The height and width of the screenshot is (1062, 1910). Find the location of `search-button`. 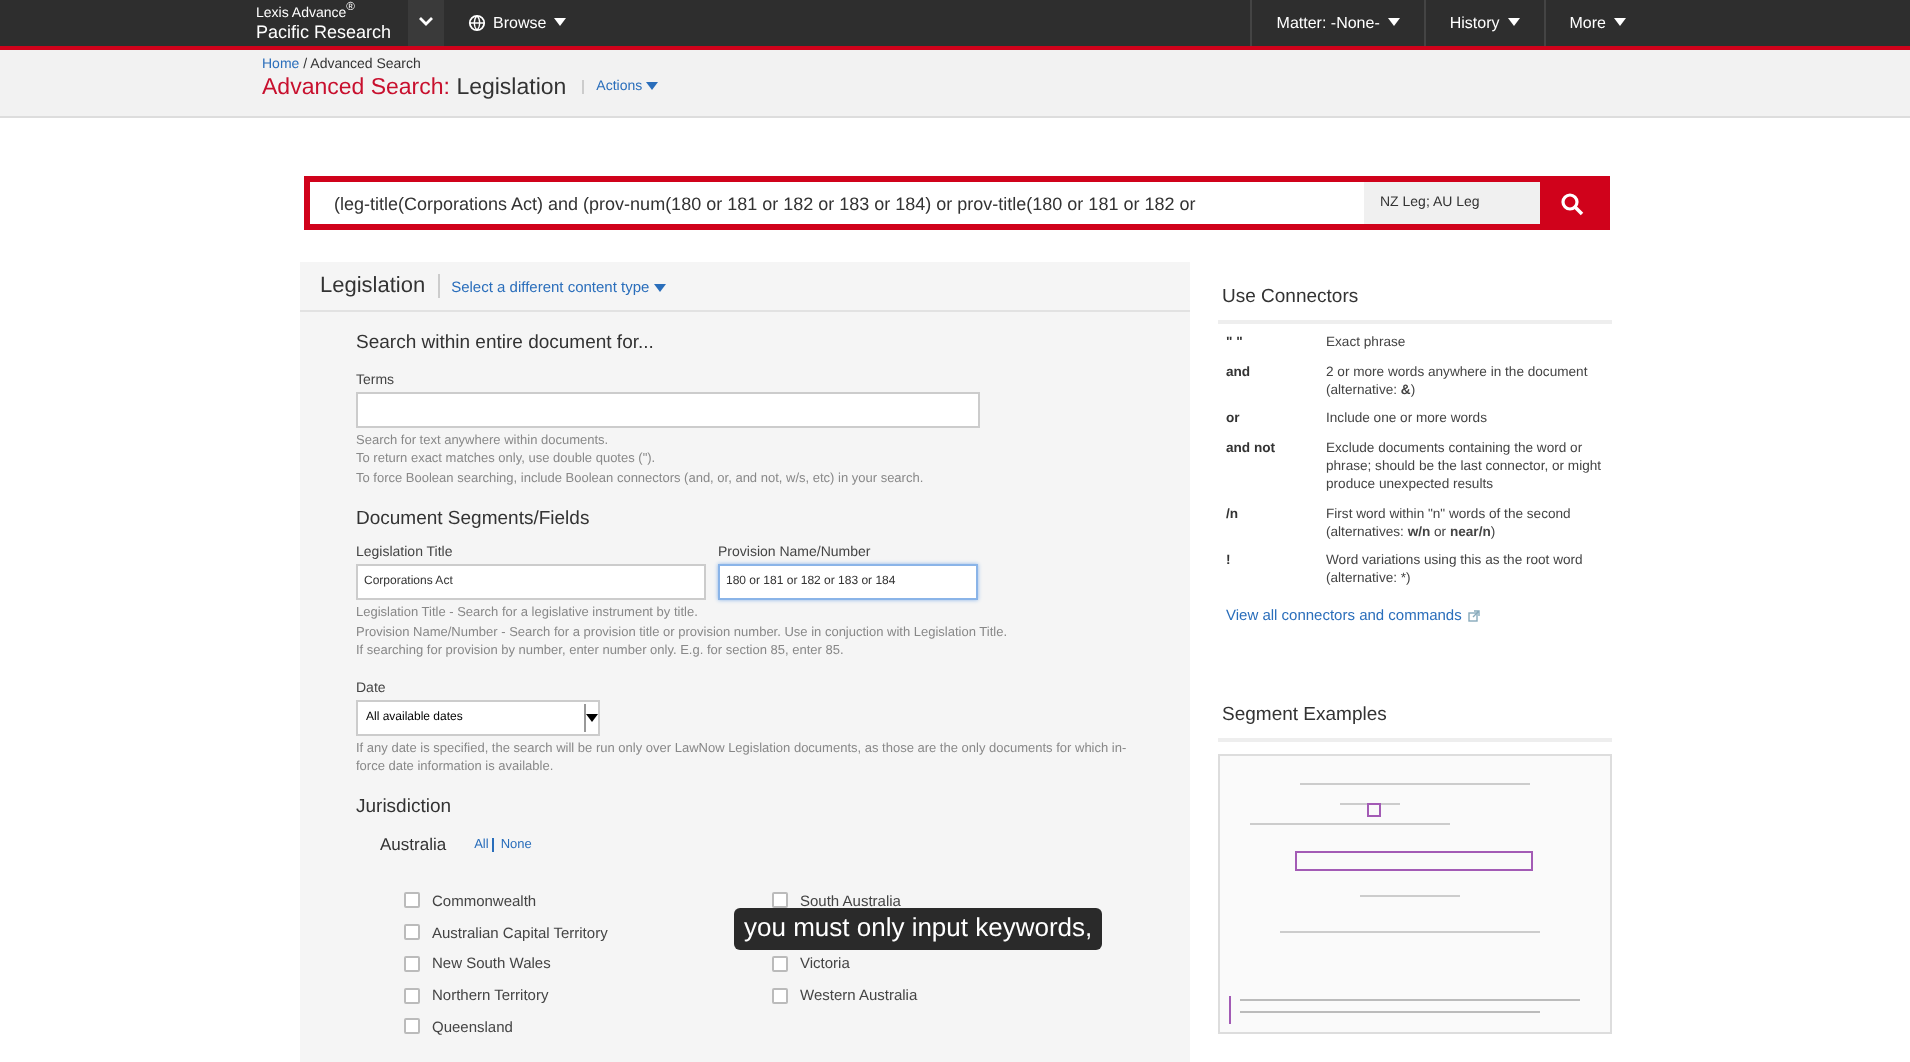

search-button is located at coordinates (1572, 203).